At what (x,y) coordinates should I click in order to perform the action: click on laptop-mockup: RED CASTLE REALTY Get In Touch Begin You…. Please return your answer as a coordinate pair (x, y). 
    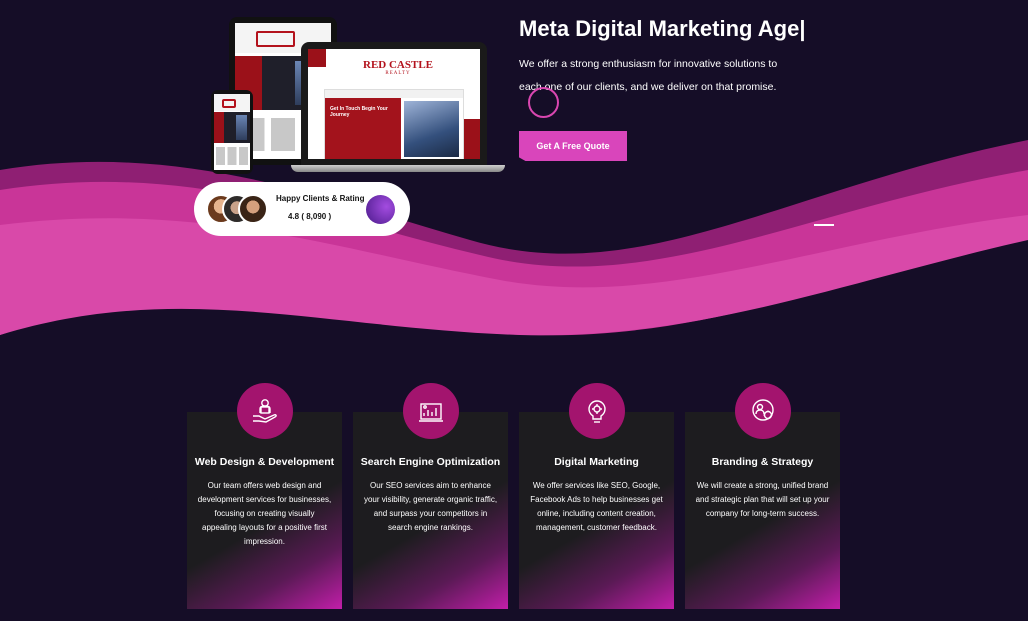
    Looking at the image, I should click on (394, 104).